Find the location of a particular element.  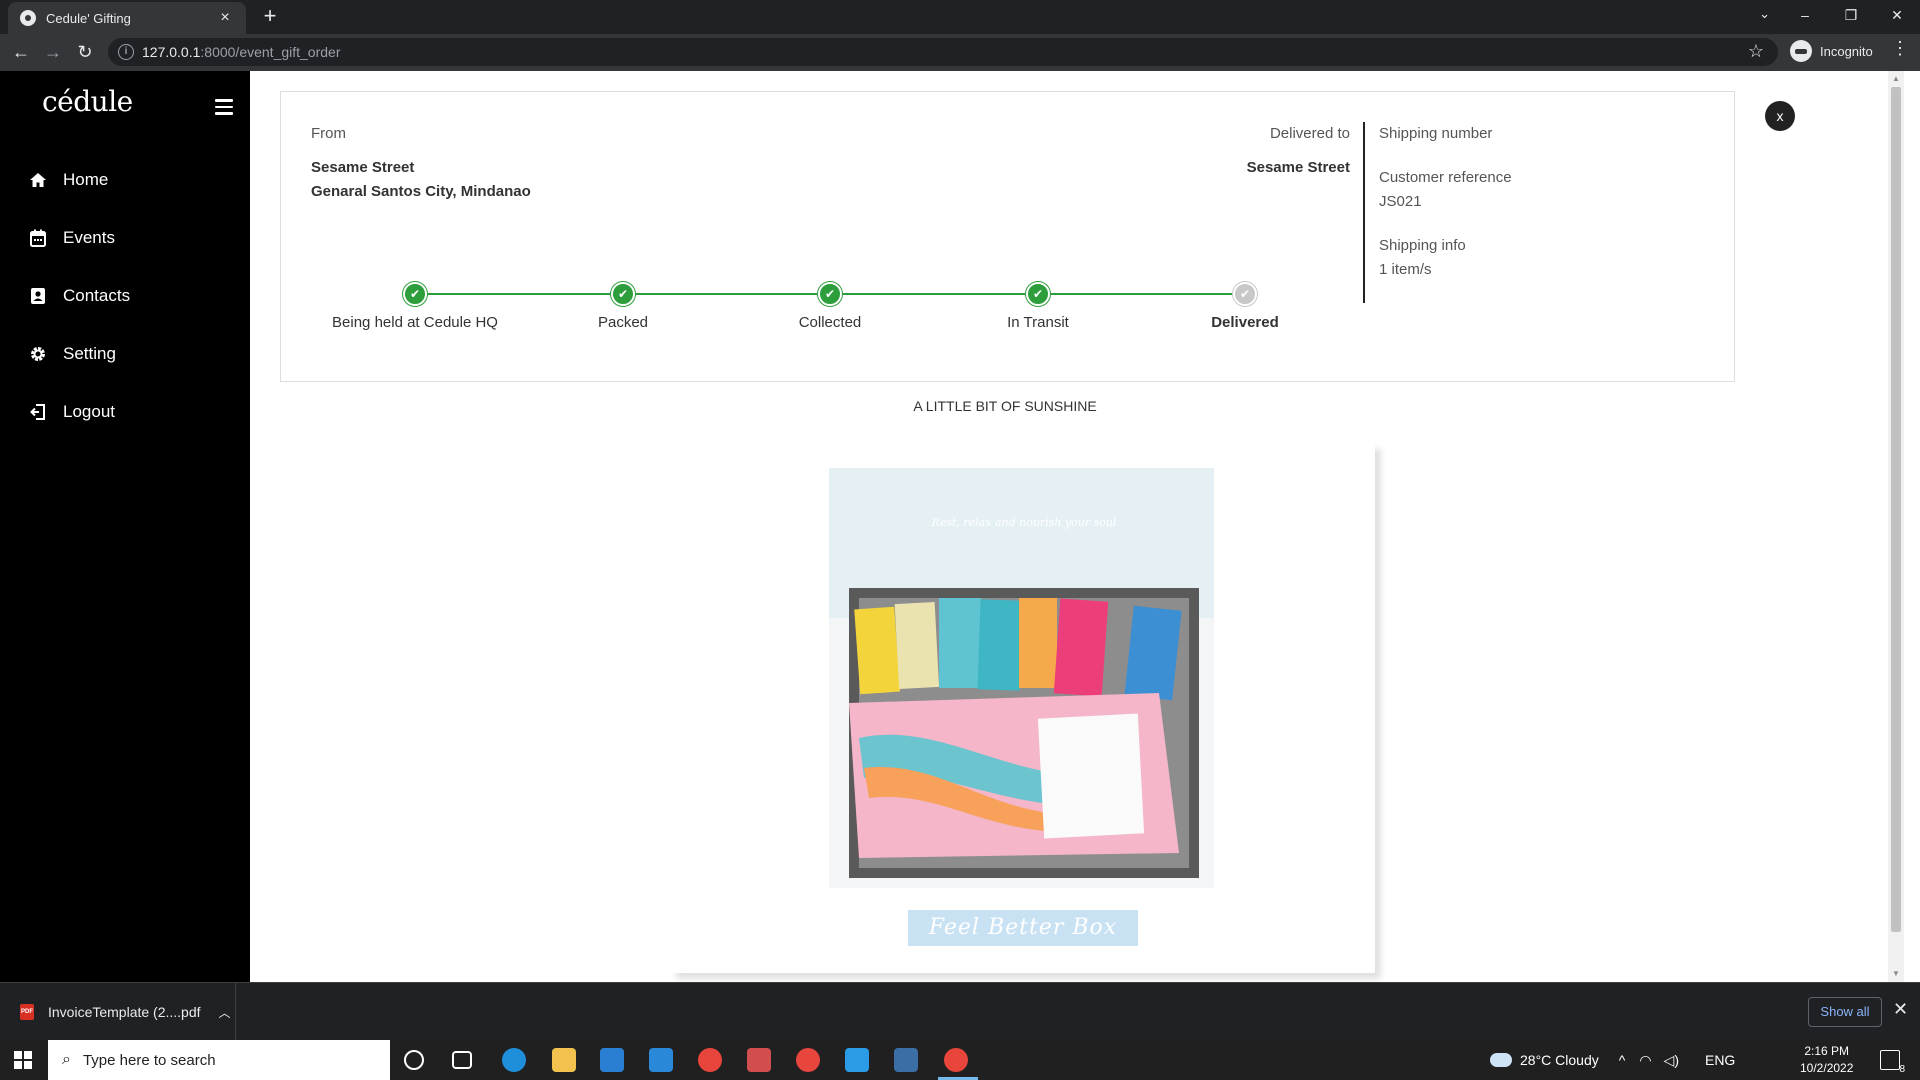

logout-icon is located at coordinates (38, 412).